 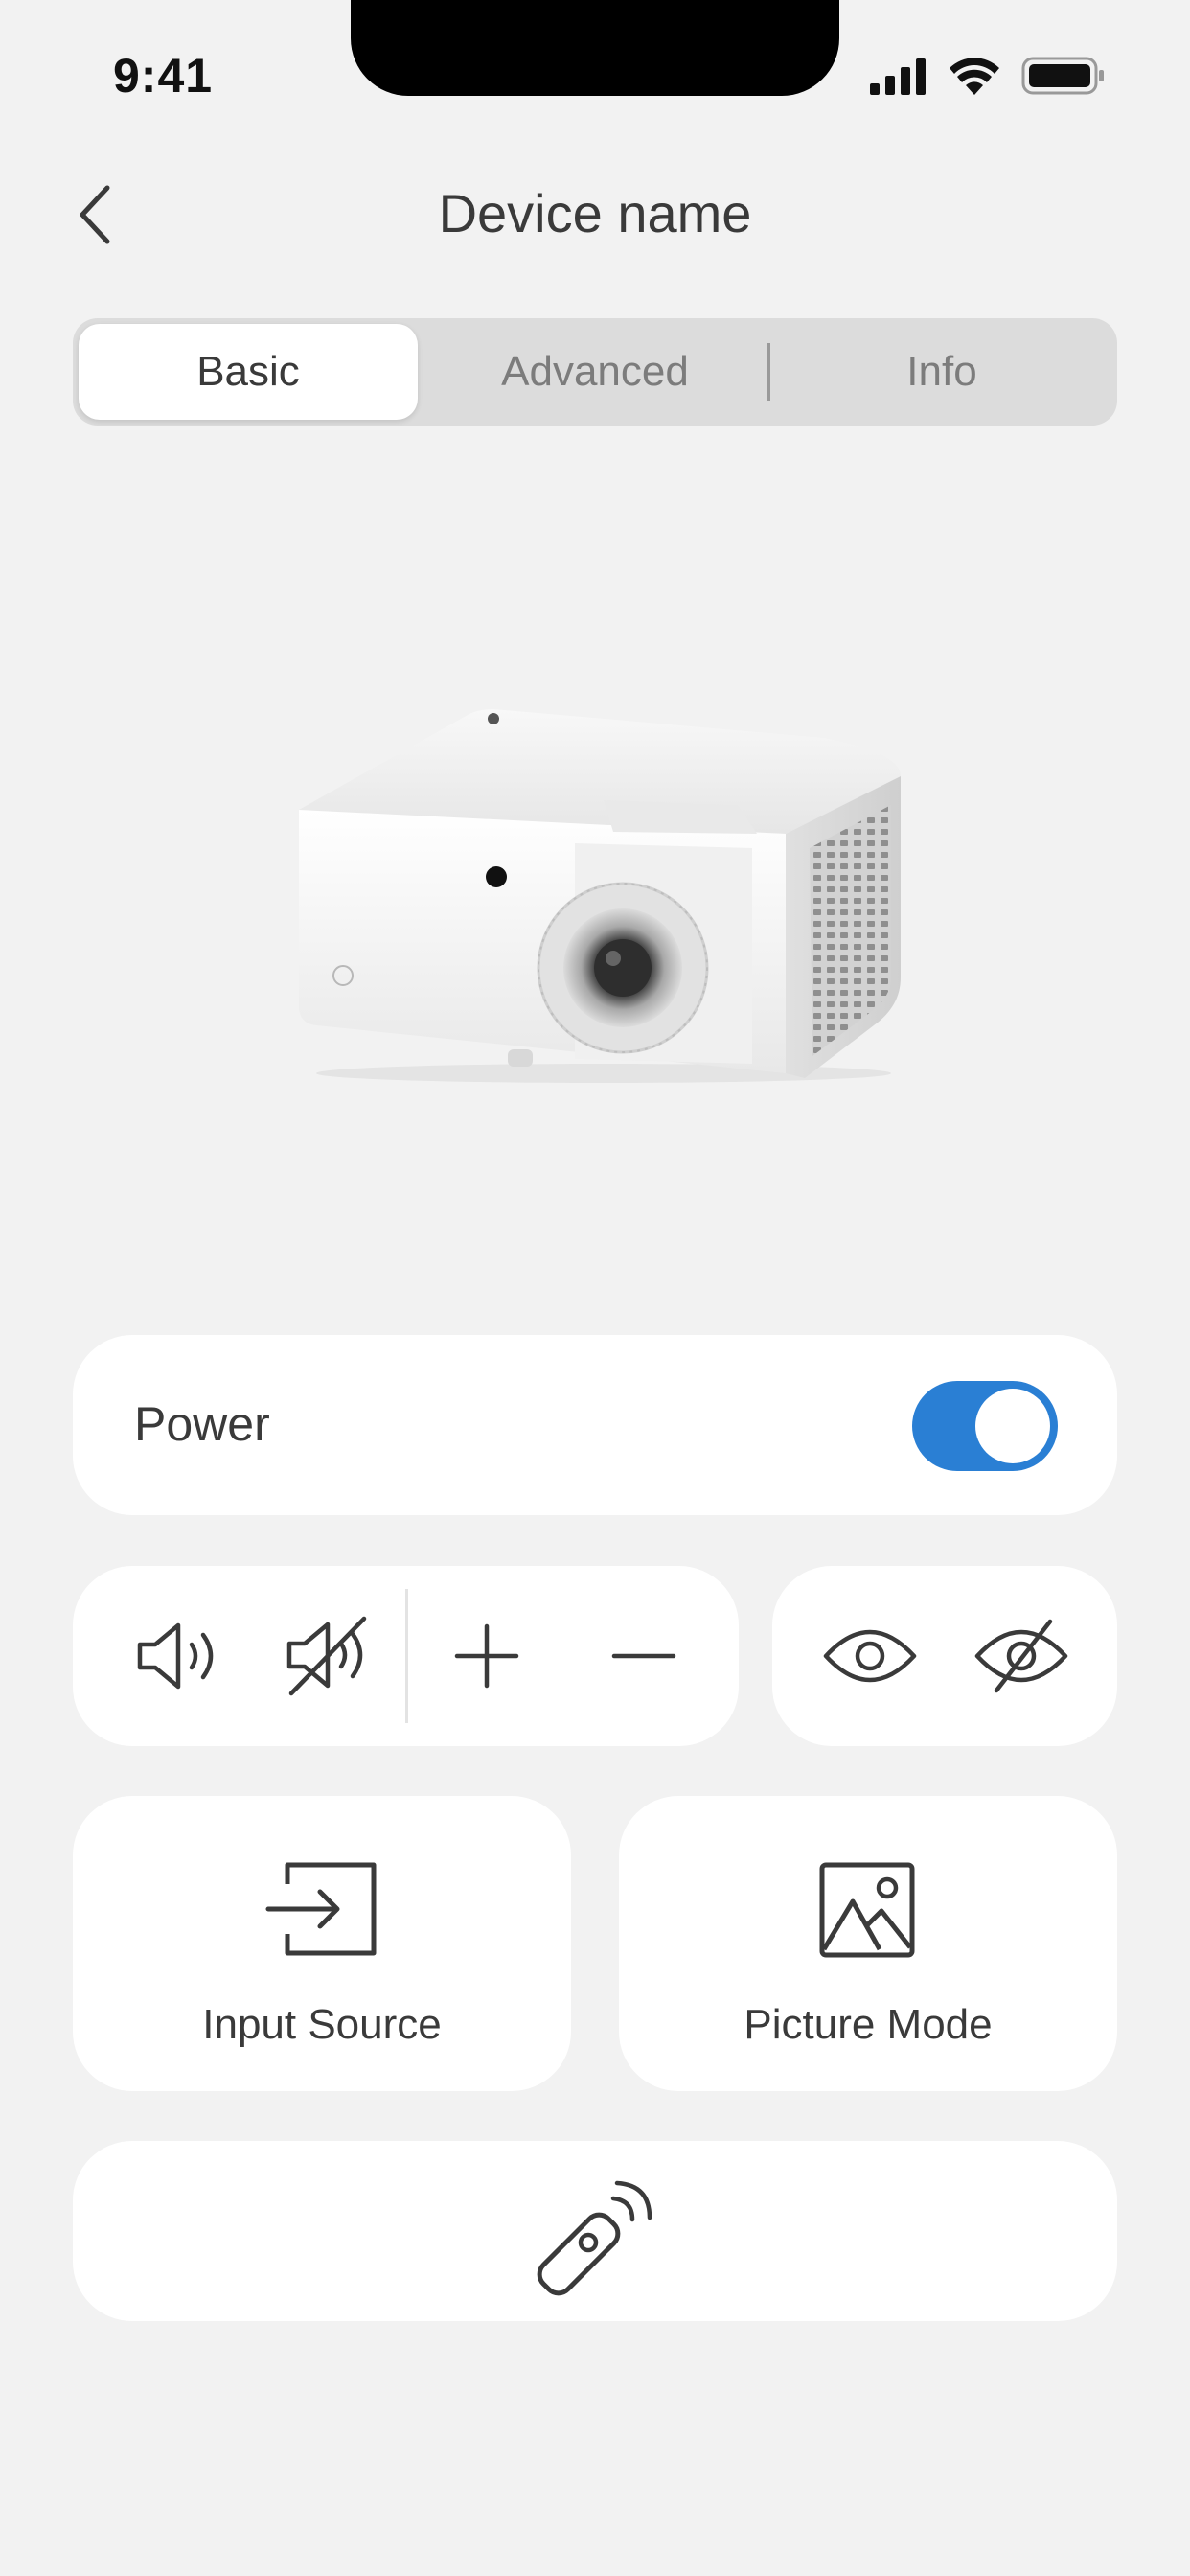 I want to click on mute-button, so click(x=329, y=1656).